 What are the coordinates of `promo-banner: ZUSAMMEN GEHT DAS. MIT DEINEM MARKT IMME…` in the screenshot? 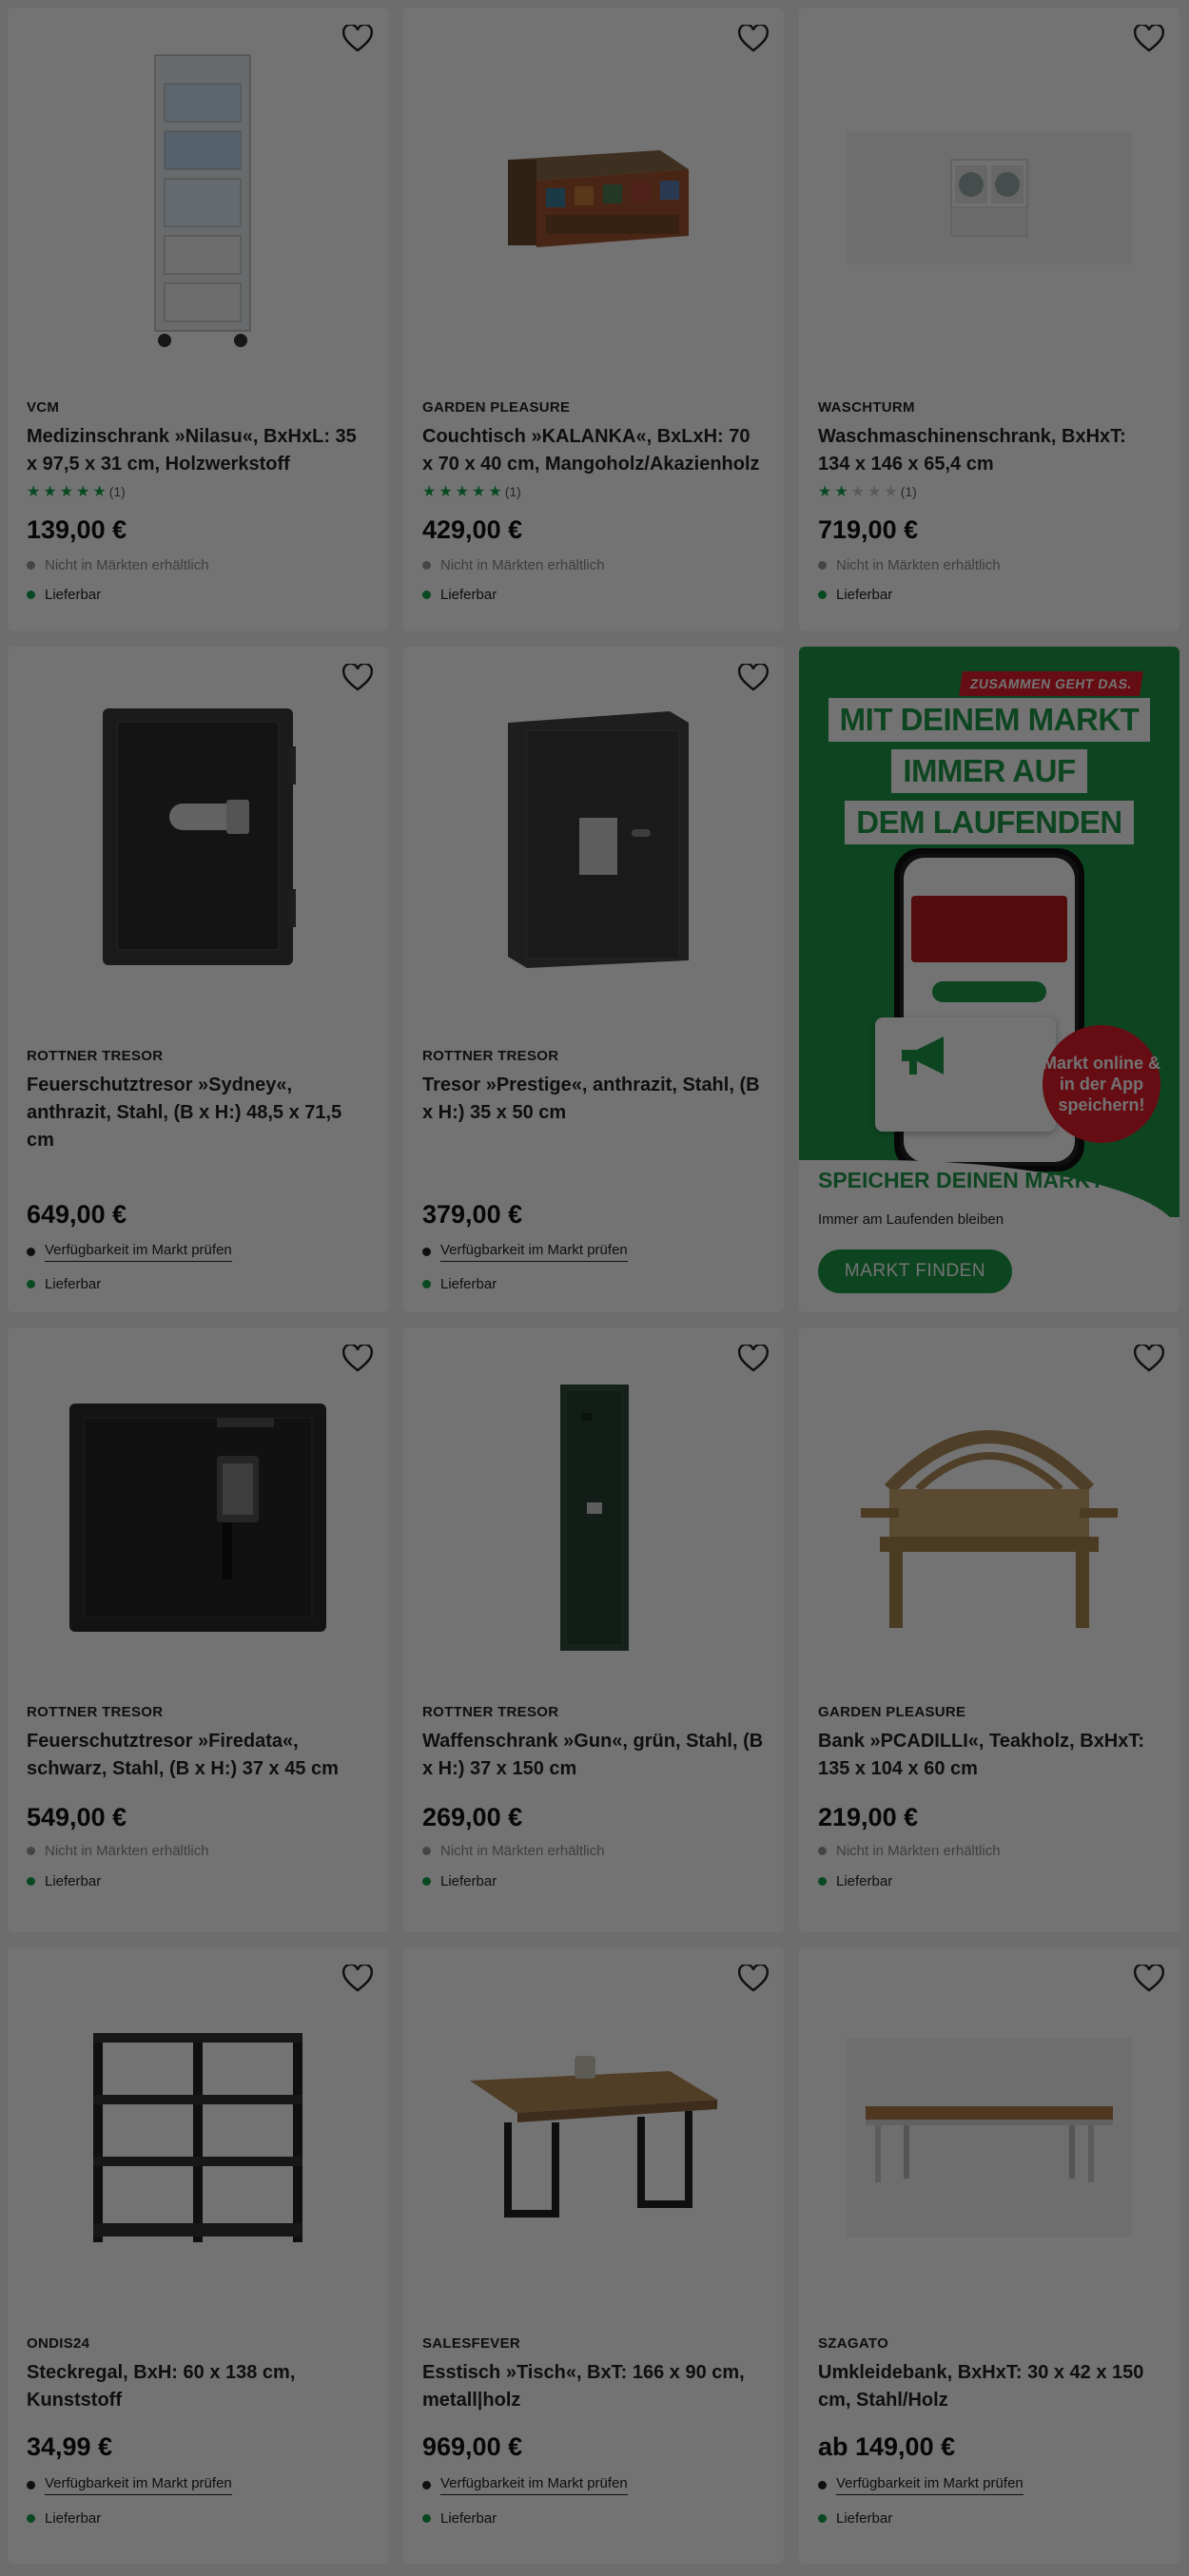 It's located at (989, 979).